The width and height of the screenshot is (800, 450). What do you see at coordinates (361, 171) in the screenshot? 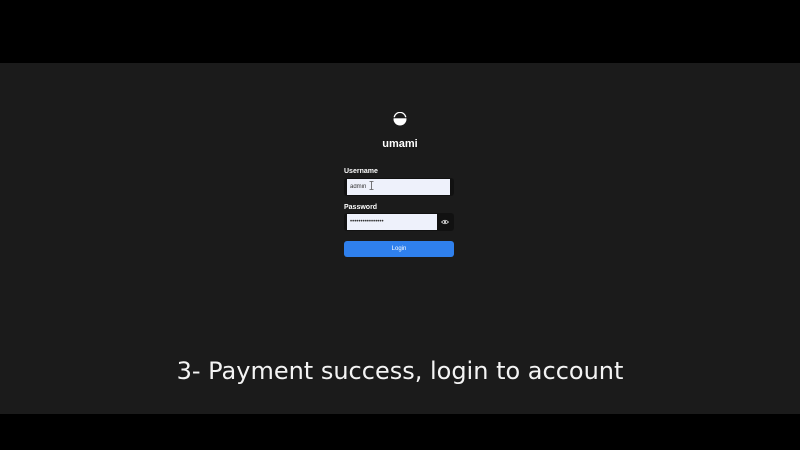
I see `username-label: Username` at bounding box center [361, 171].